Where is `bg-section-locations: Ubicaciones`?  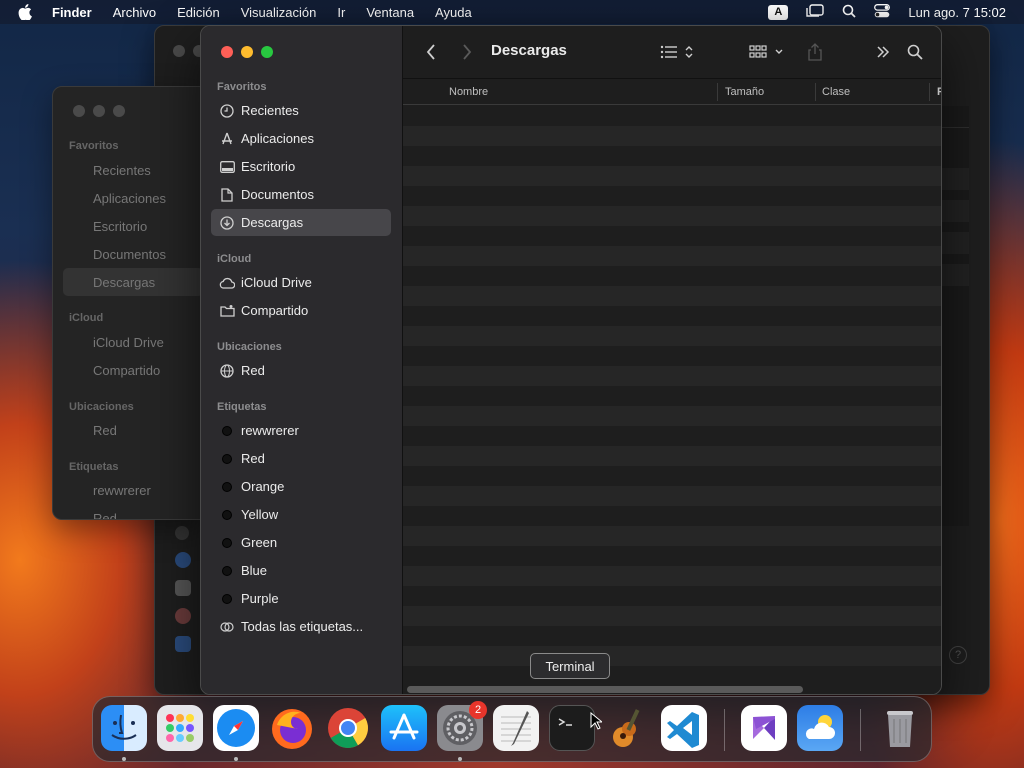
bg-section-locations: Ubicaciones is located at coordinates (101, 407).